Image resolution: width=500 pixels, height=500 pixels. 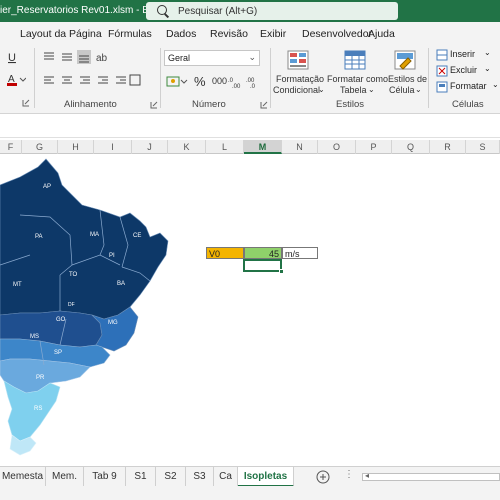 I want to click on column-header: G, so click(x=40, y=147).